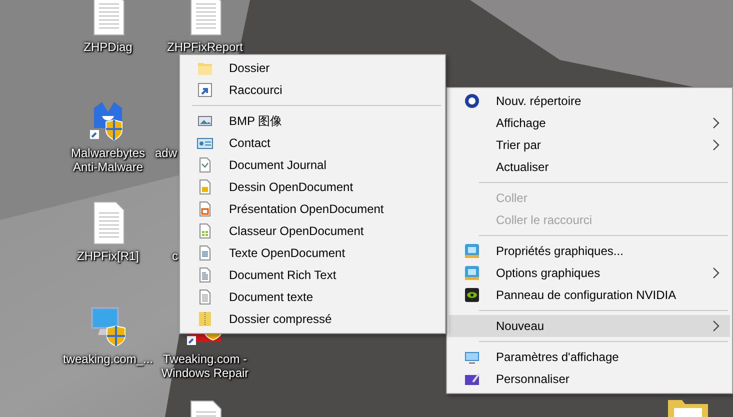 Image resolution: width=733 pixels, height=417 pixels. What do you see at coordinates (312, 319) in the screenshot?
I see `menu-item: Dossier compressé` at bounding box center [312, 319].